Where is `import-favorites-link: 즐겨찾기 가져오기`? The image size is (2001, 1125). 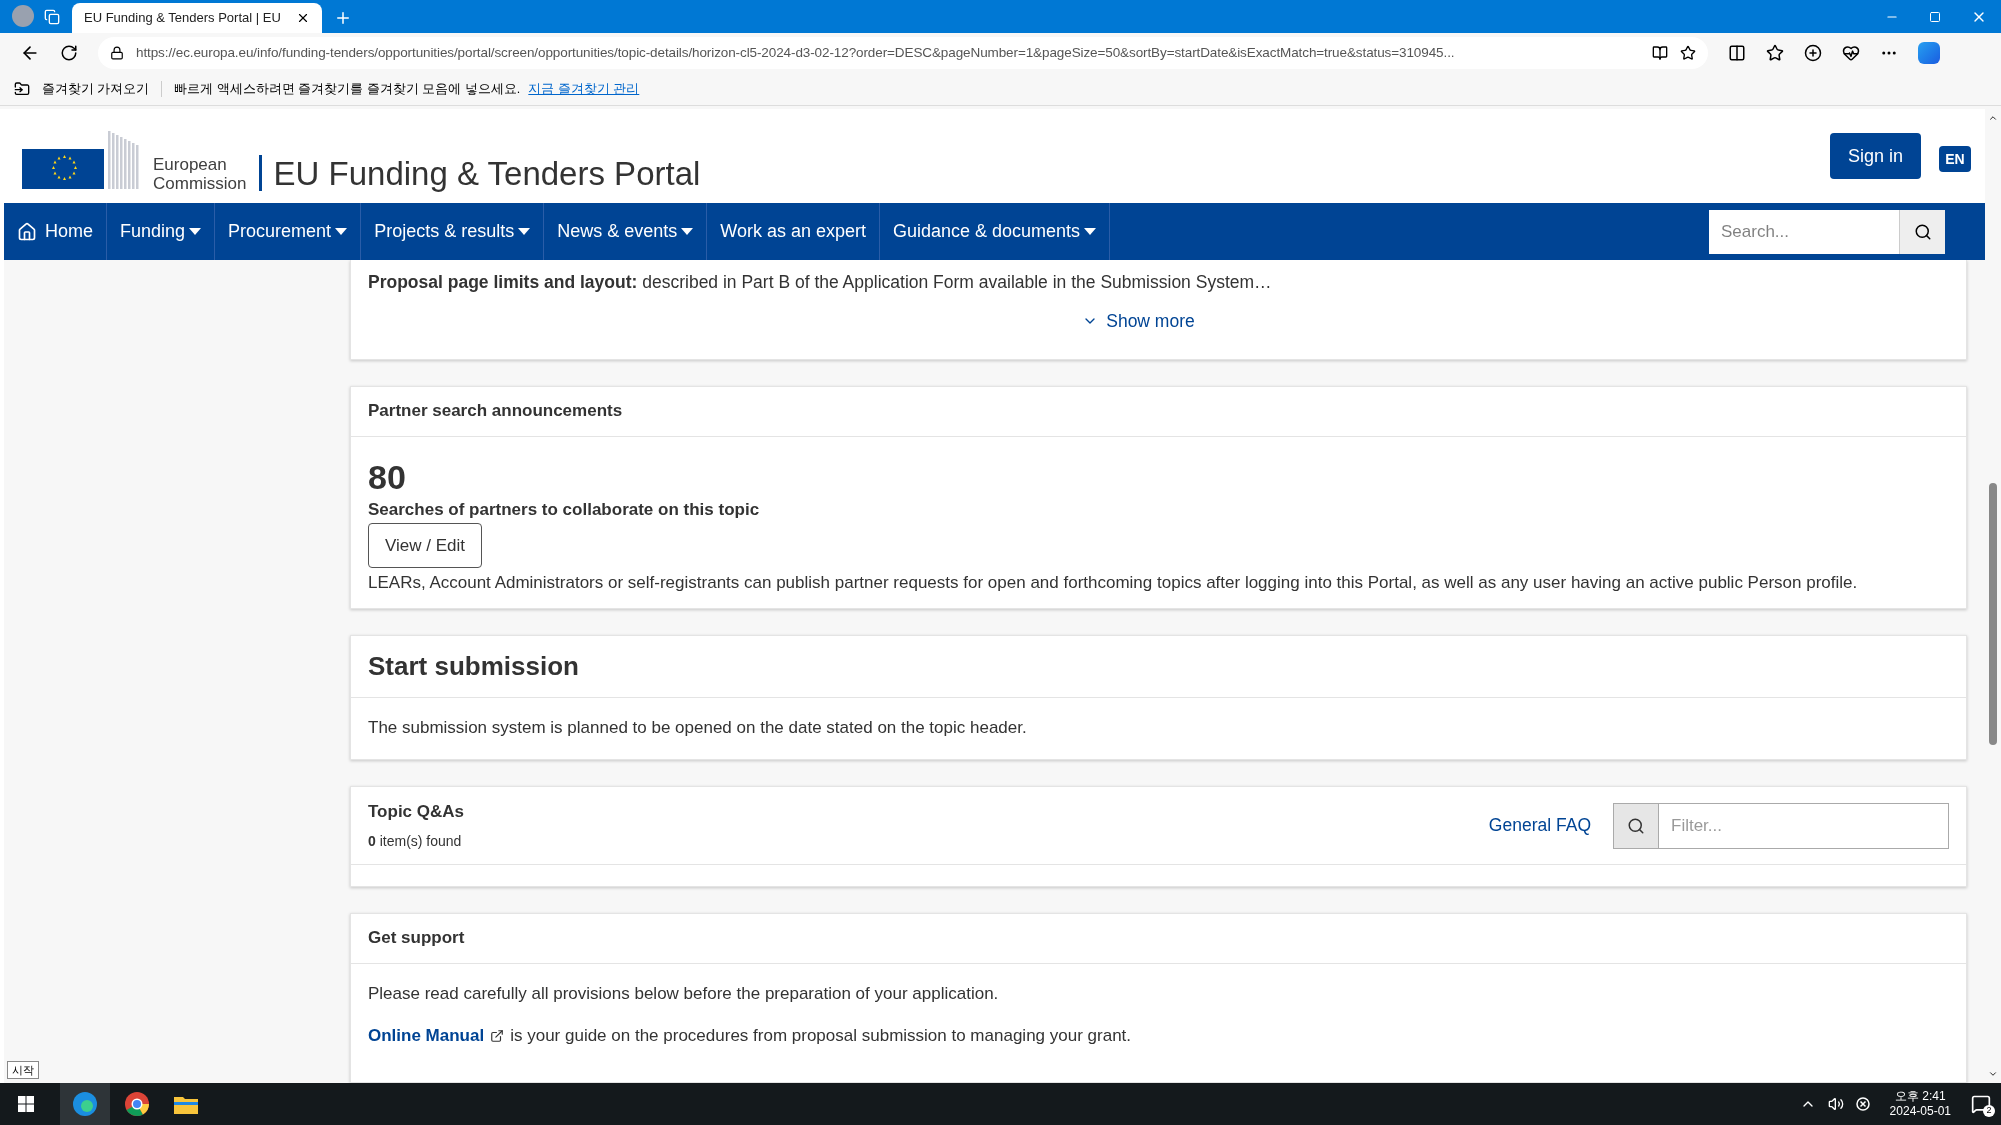 import-favorites-link: 즐겨찾기 가져오기 is located at coordinates (96, 89).